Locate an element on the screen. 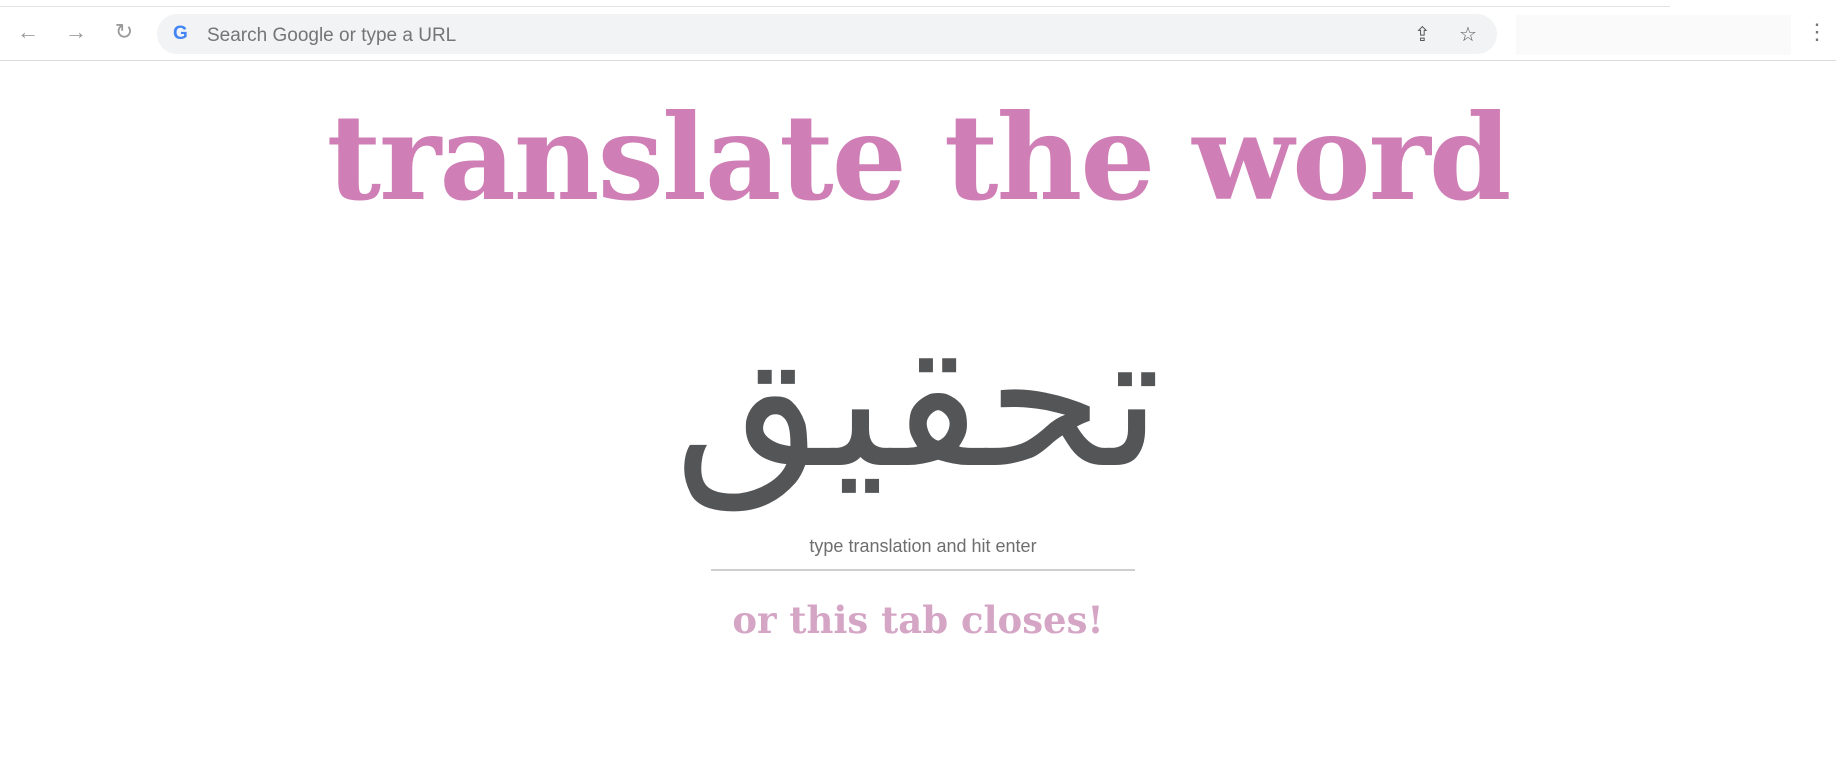 The image size is (1836, 776). translation-input is located at coordinates (923, 547).